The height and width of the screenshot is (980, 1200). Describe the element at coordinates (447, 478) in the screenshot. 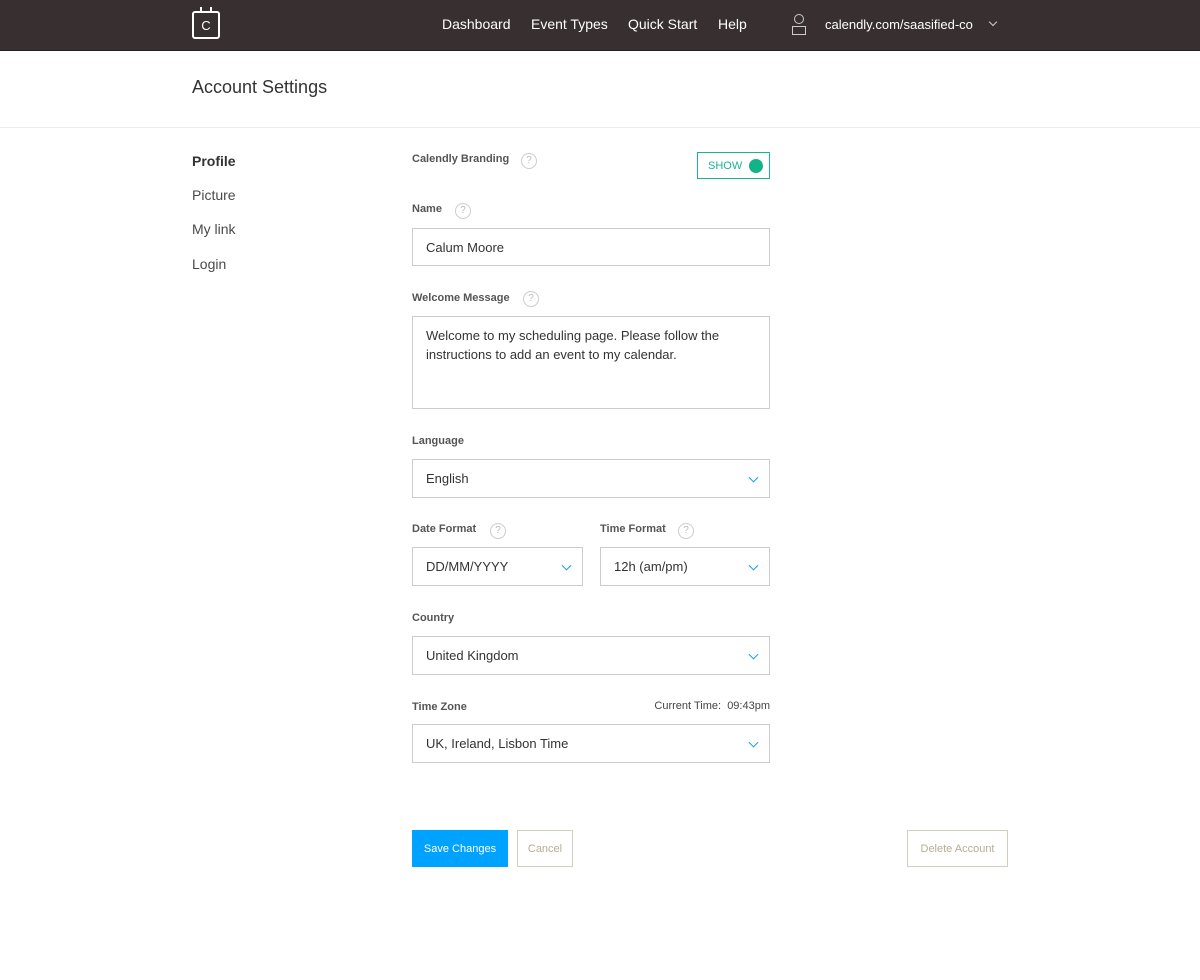

I see `language-value: English` at that location.